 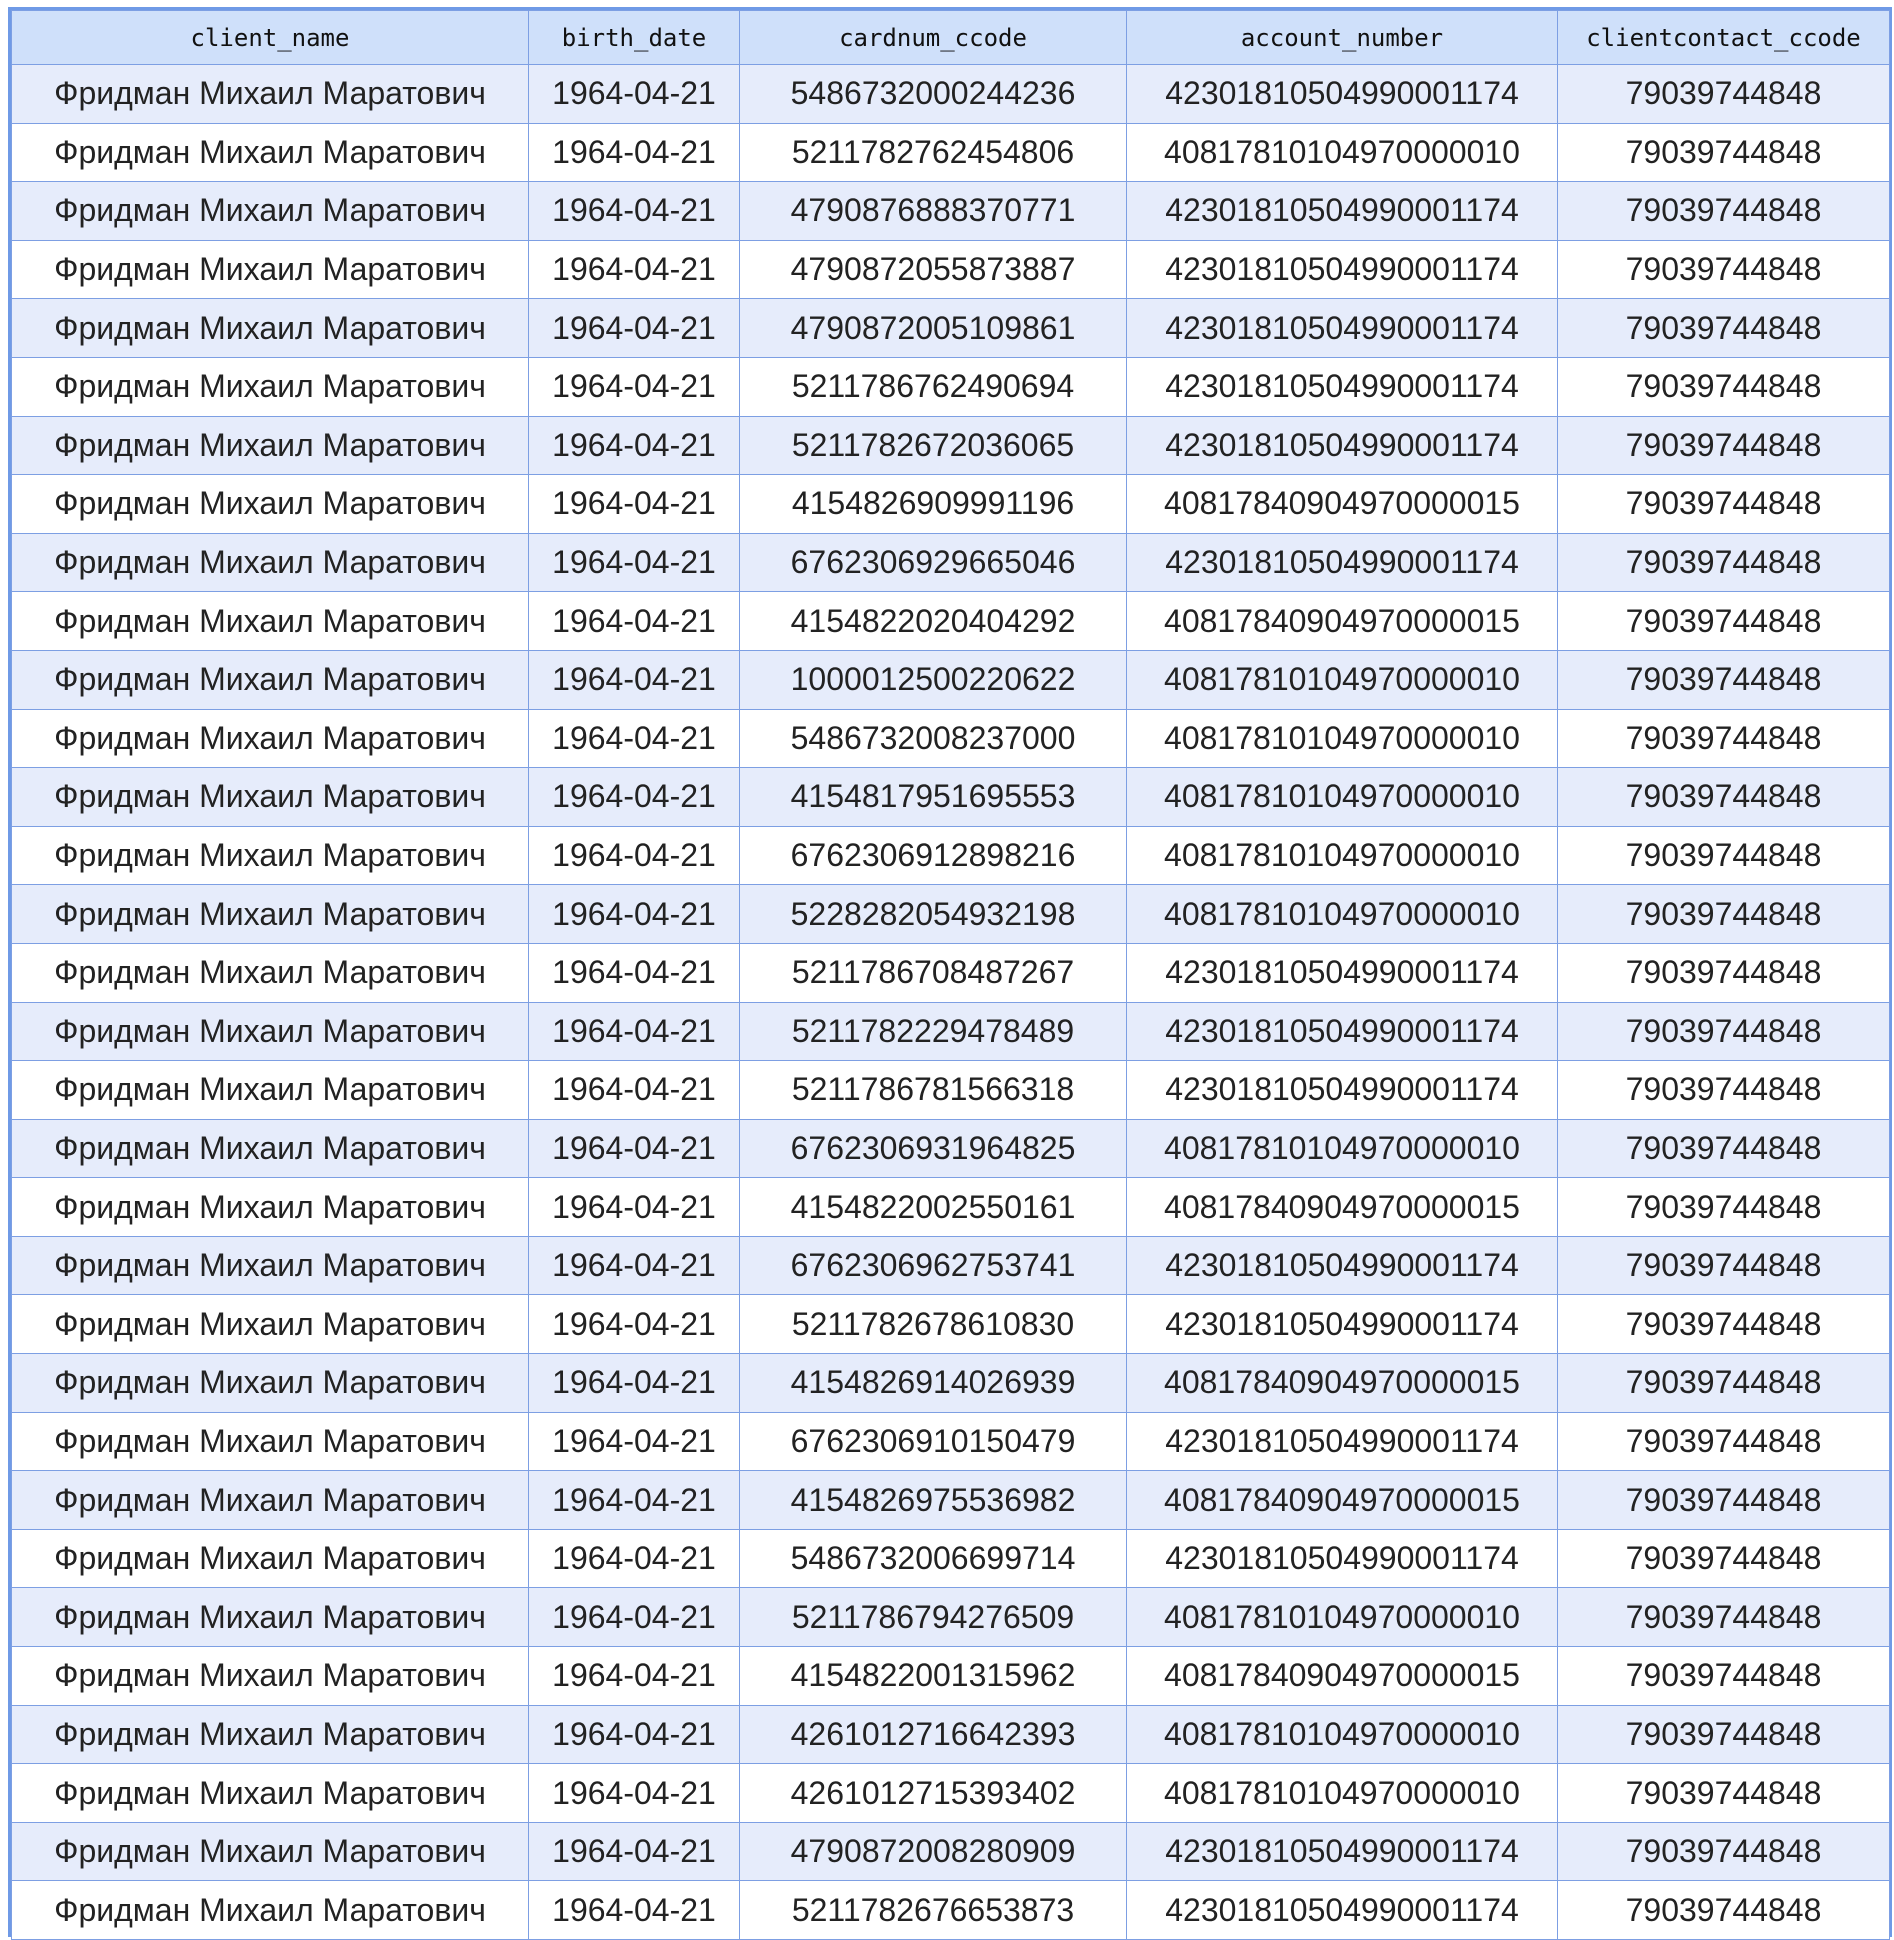 I want to click on cell-cardnum-ccode: 5211786781566318, so click(x=933, y=1090).